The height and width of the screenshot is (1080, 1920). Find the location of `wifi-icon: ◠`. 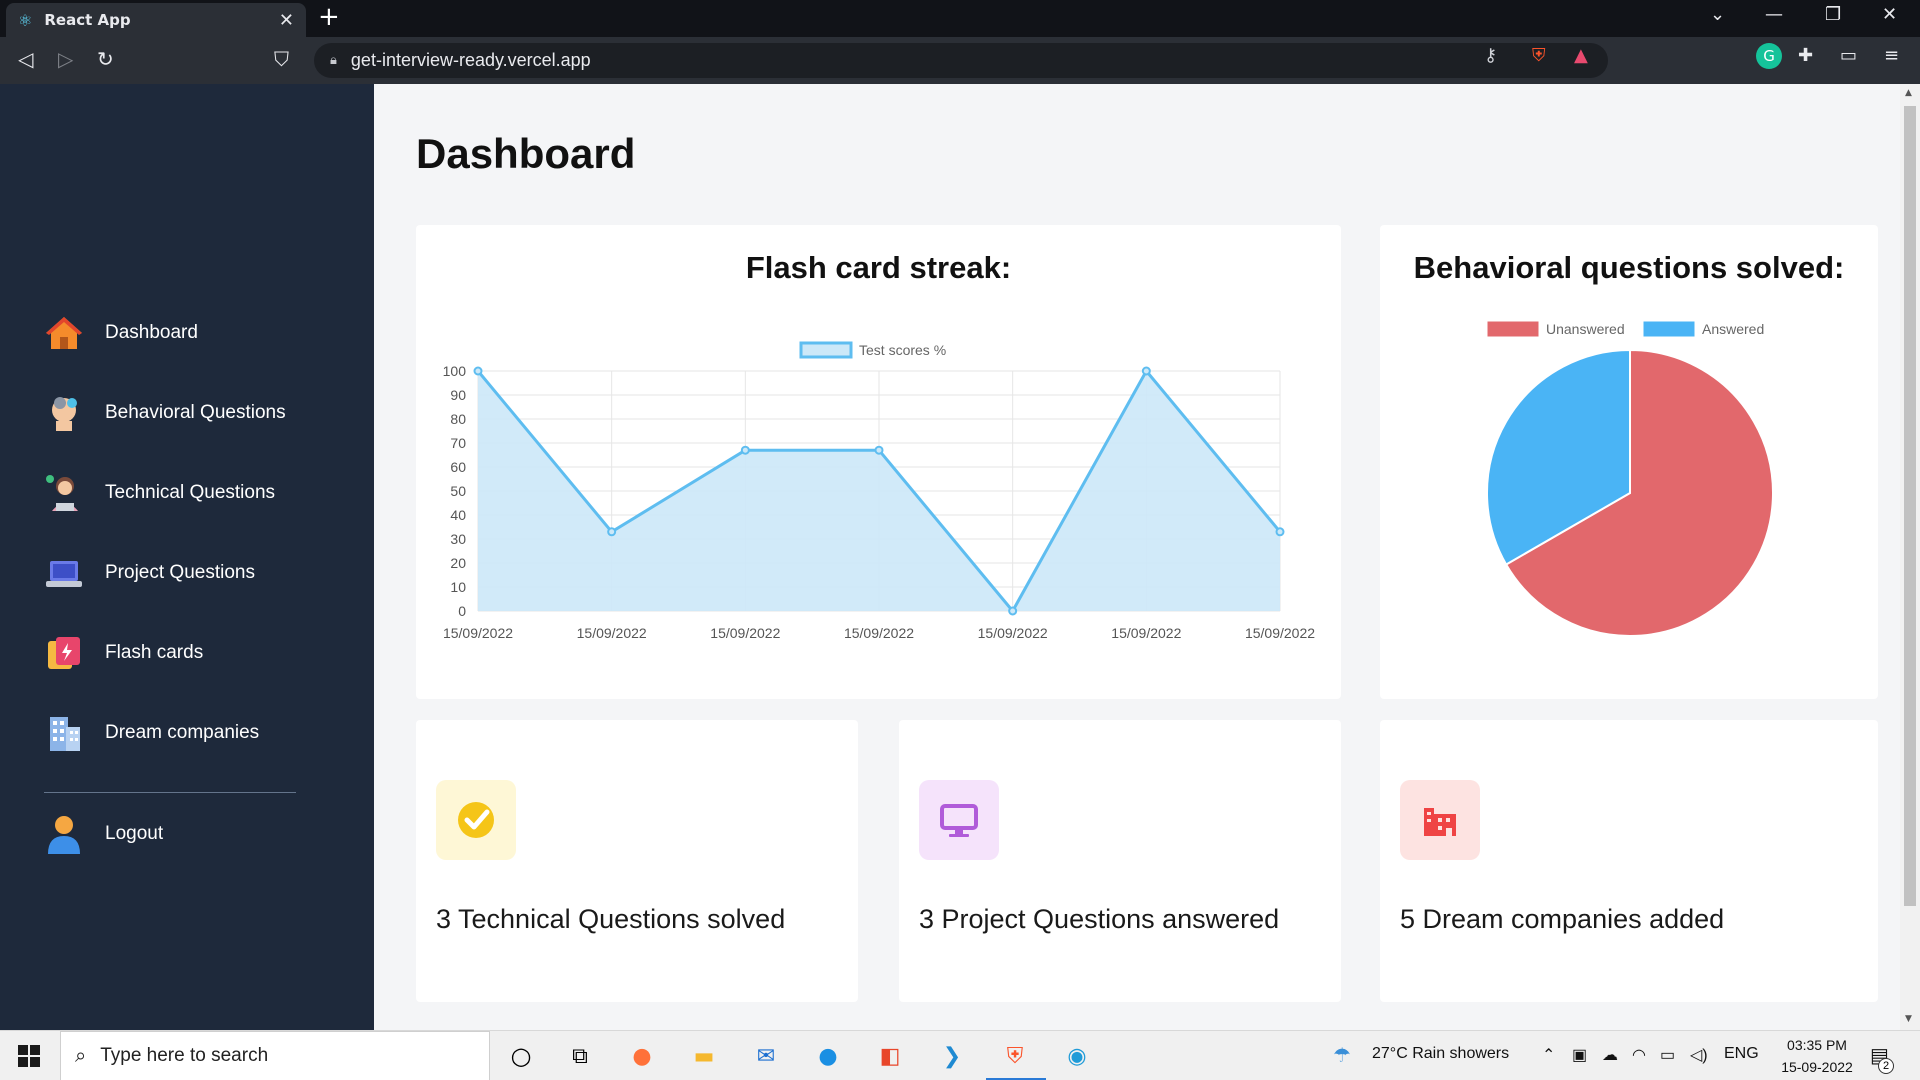

wifi-icon: ◠ is located at coordinates (1639, 1055).